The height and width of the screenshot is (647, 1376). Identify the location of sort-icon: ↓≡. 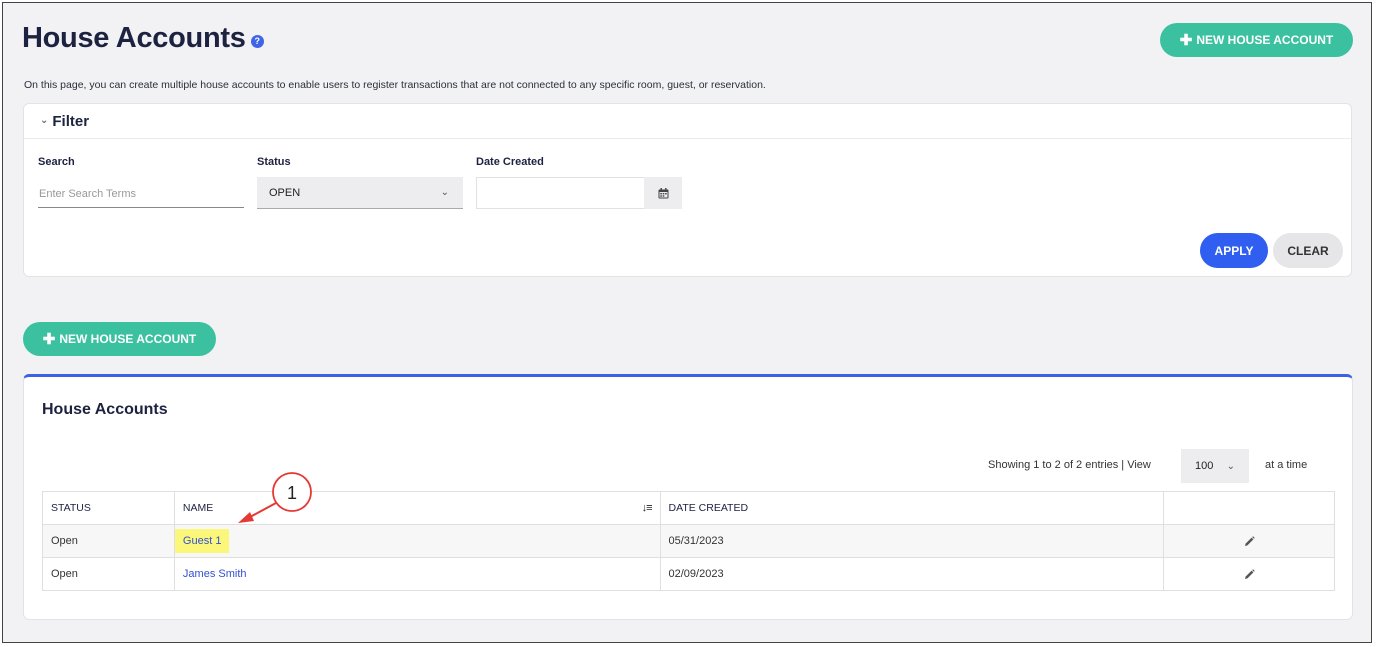
(647, 508).